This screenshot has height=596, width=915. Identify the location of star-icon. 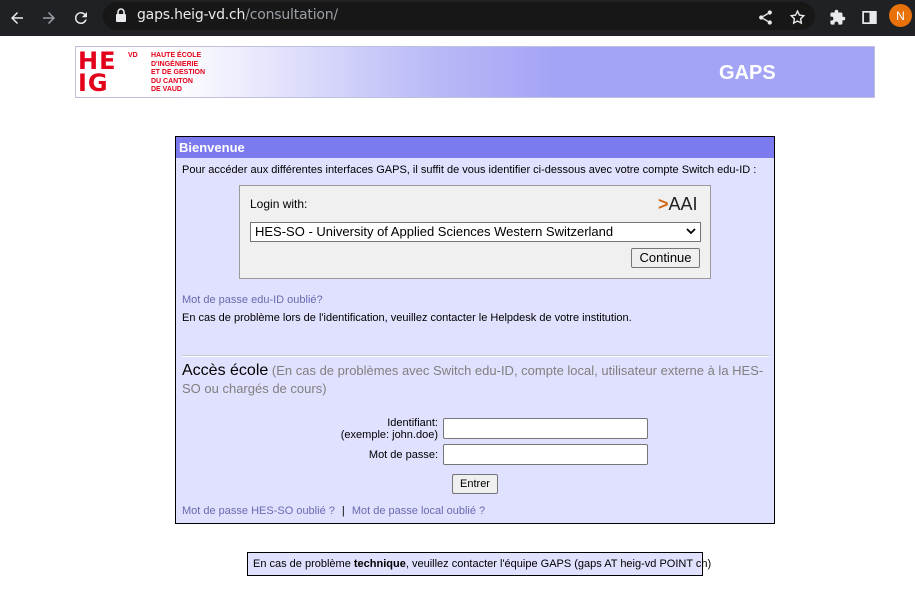
(797, 16).